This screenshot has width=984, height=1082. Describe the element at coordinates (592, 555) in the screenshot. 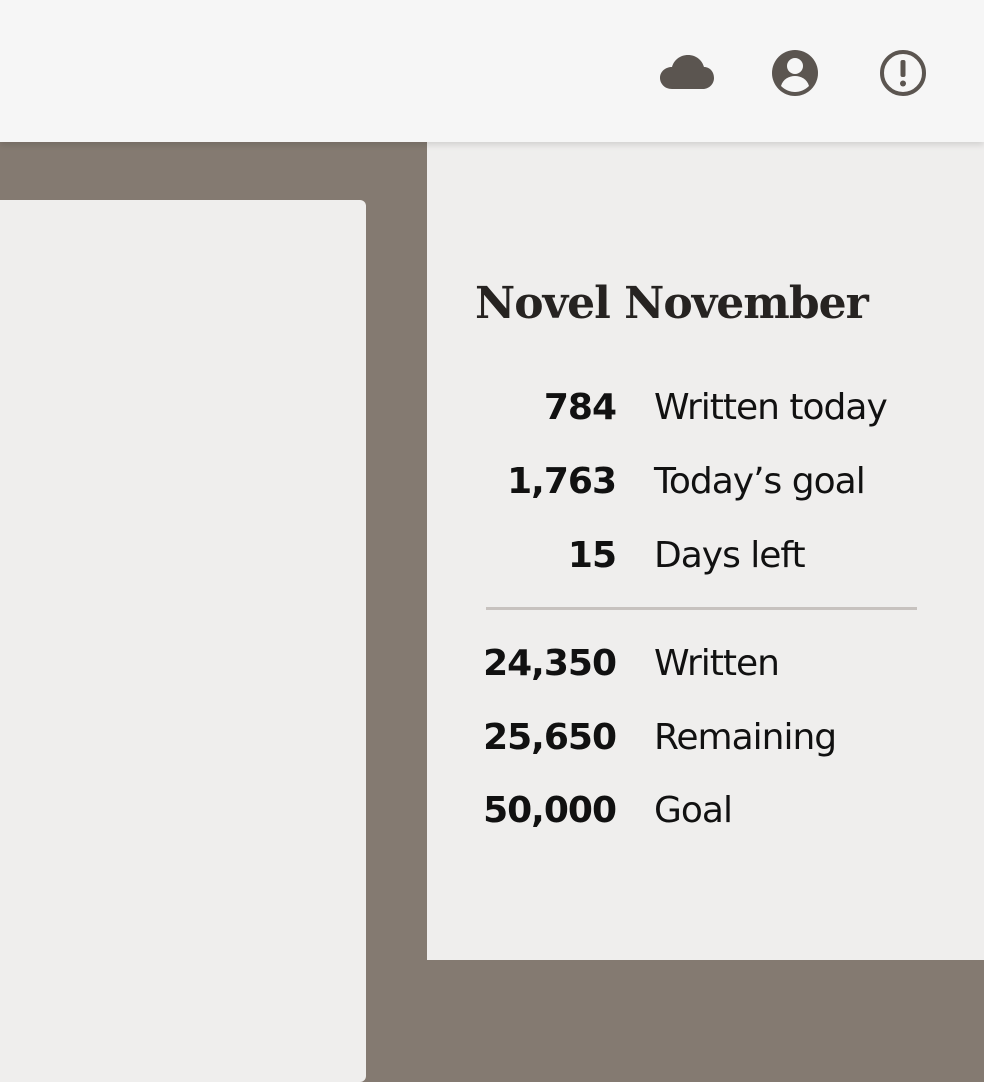

I see `stat-value: 15` at that location.